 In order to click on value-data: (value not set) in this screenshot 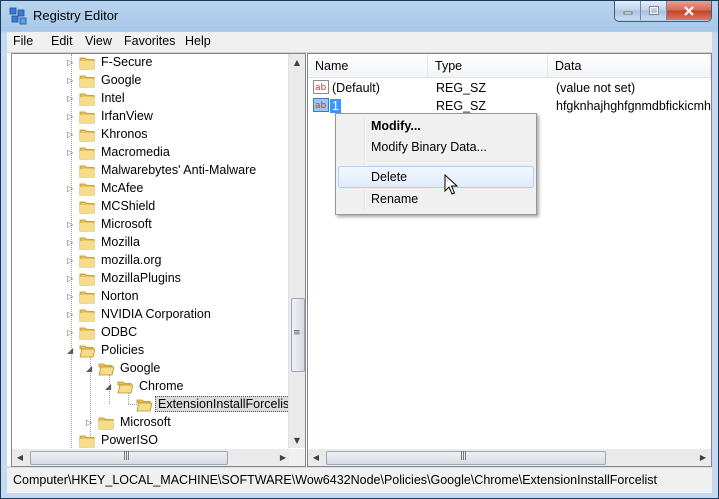, I will do `click(596, 88)`.